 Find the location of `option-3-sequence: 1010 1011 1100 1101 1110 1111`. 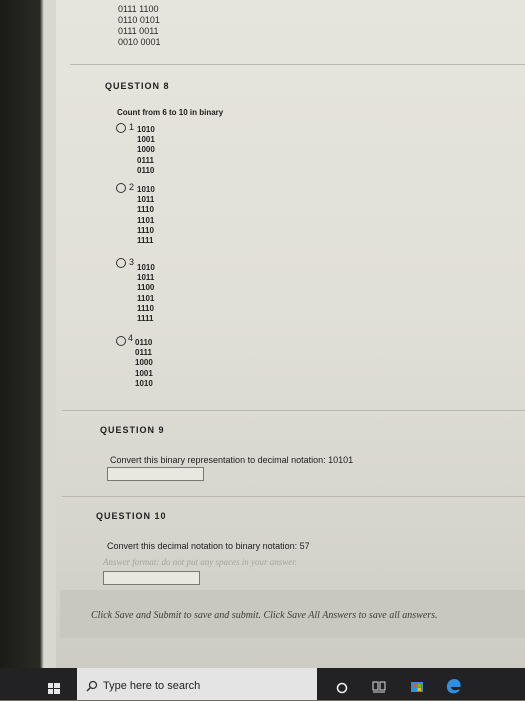

option-3-sequence: 1010 1011 1100 1101 1110 1111 is located at coordinates (146, 293).